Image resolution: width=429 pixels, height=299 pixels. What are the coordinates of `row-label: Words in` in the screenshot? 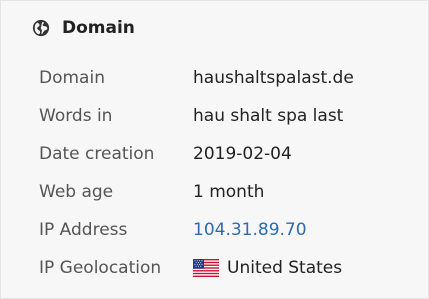 It's located at (76, 116).